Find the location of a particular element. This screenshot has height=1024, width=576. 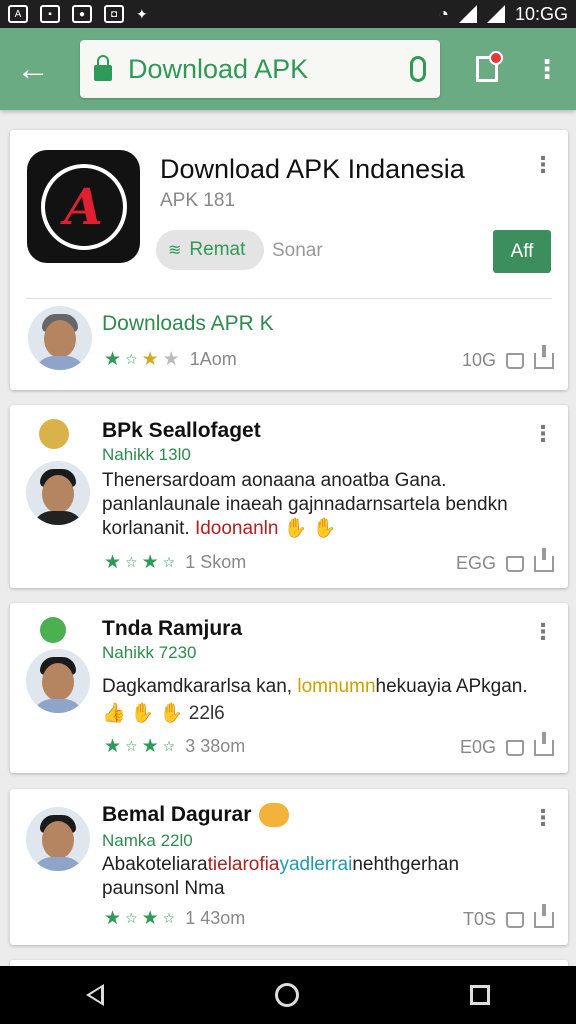

rating-stars: ★ ☆ ★ ★ 1Aom is located at coordinates (170, 359).